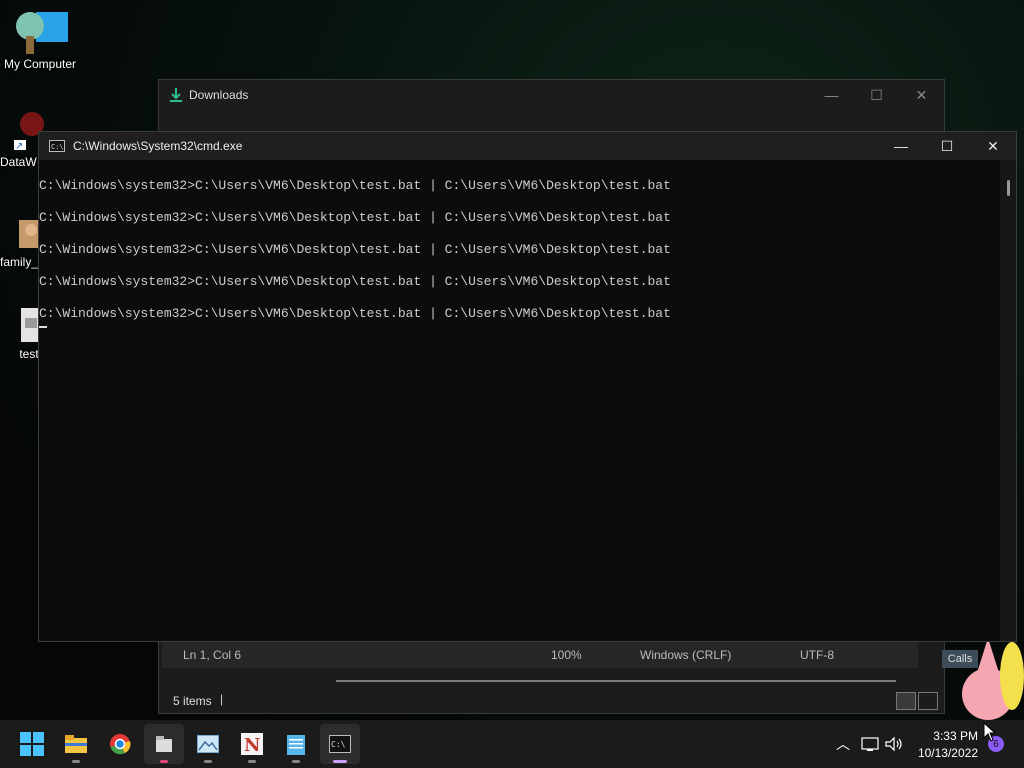 The image size is (1024, 768). I want to click on explorer-statusbar: 5 items |, so click(550, 701).